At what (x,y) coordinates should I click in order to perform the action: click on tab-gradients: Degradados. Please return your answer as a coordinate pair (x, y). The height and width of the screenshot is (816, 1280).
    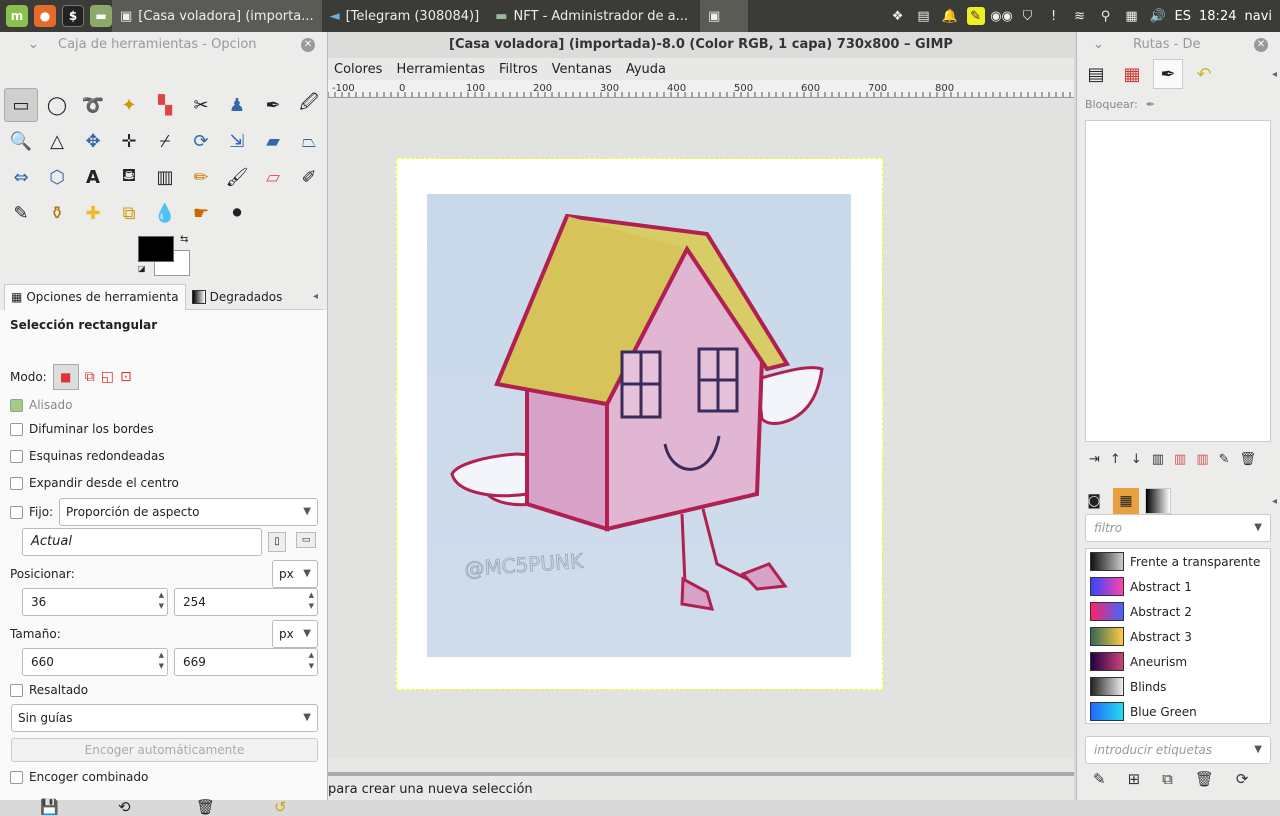
    Looking at the image, I should click on (237, 297).